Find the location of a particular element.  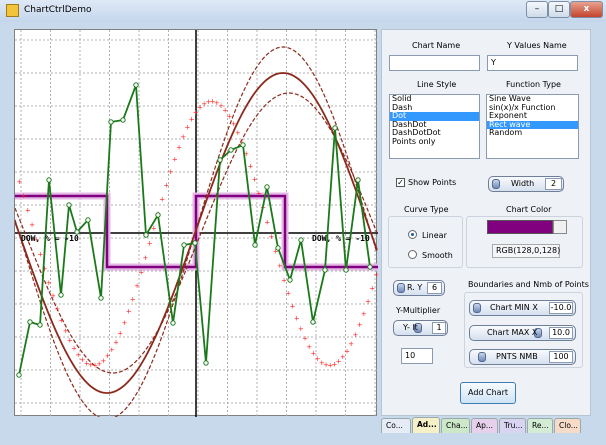

width-spinner: Width 2 is located at coordinates (526, 184).